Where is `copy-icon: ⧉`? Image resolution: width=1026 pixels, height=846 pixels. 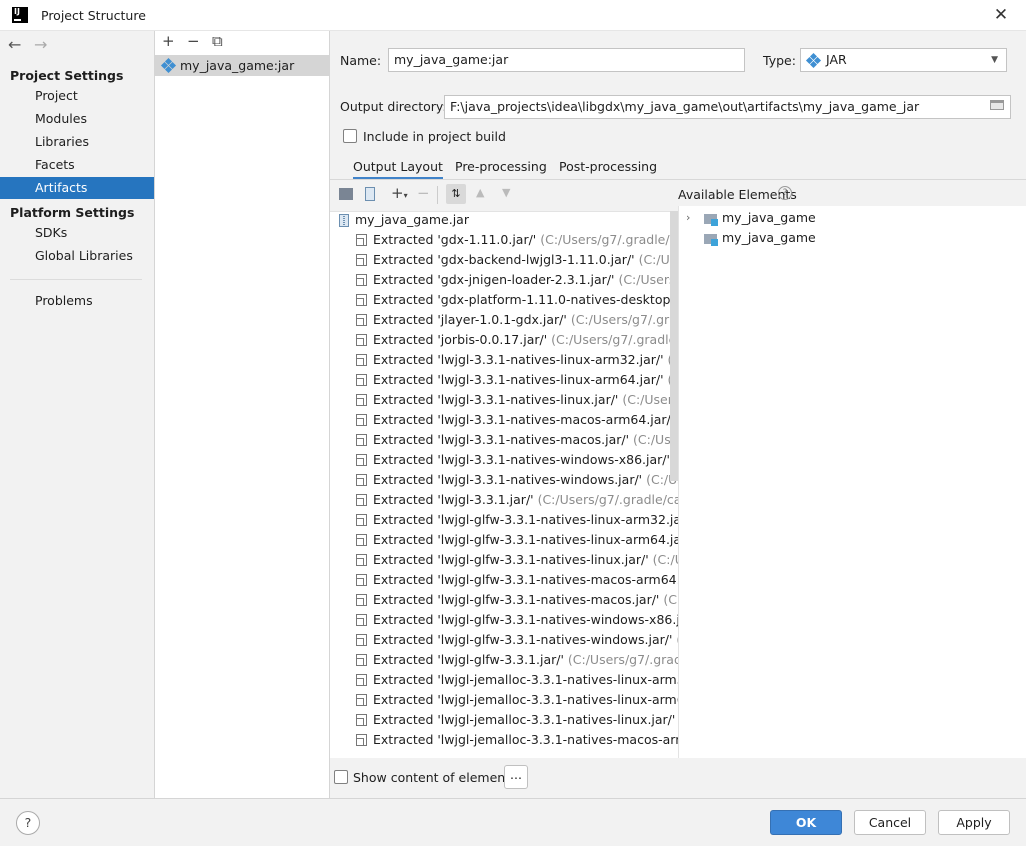
copy-icon: ⧉ is located at coordinates (217, 41).